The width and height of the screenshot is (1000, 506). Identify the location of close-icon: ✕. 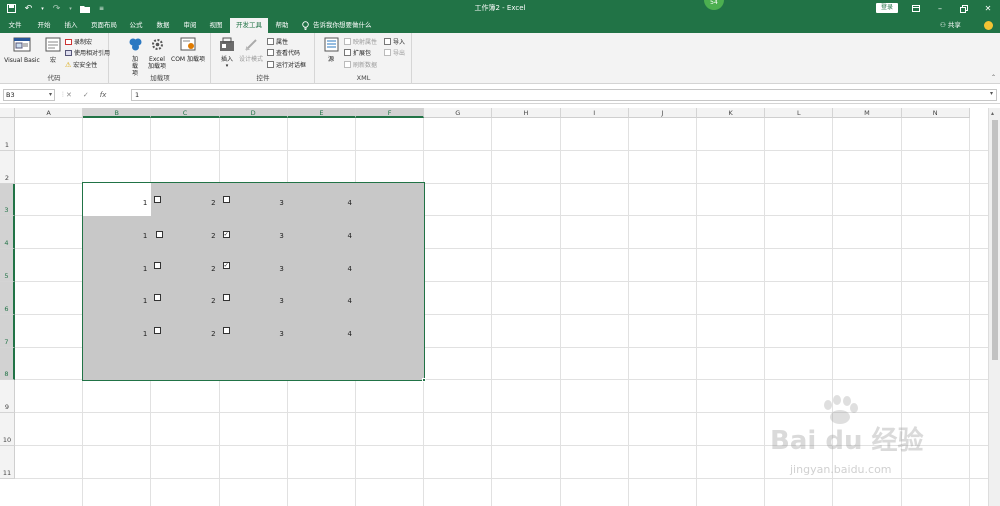
(988, 8).